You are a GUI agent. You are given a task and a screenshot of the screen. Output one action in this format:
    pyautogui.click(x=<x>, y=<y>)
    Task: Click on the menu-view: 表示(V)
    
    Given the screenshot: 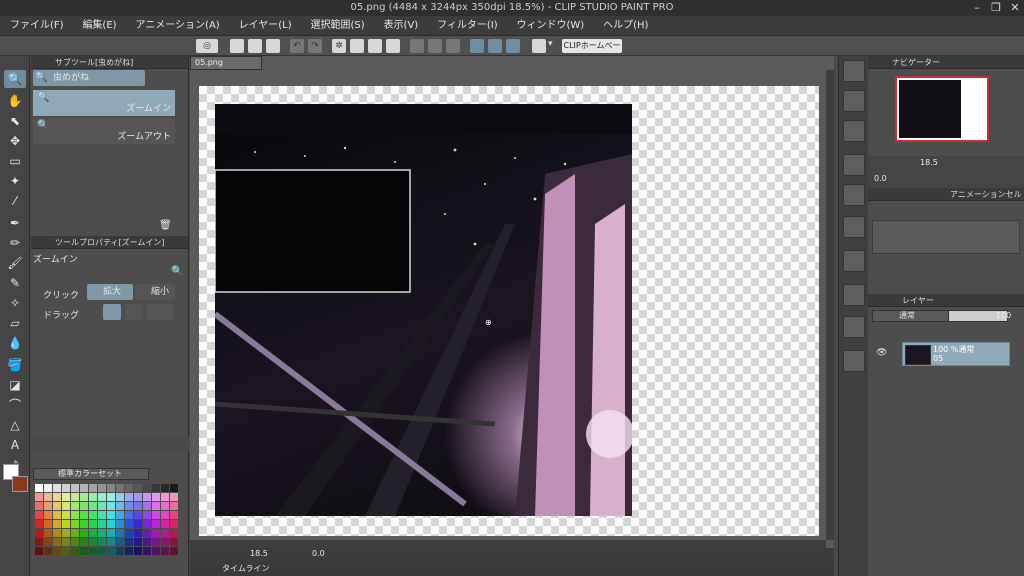 What is the action you would take?
    pyautogui.click(x=396, y=26)
    